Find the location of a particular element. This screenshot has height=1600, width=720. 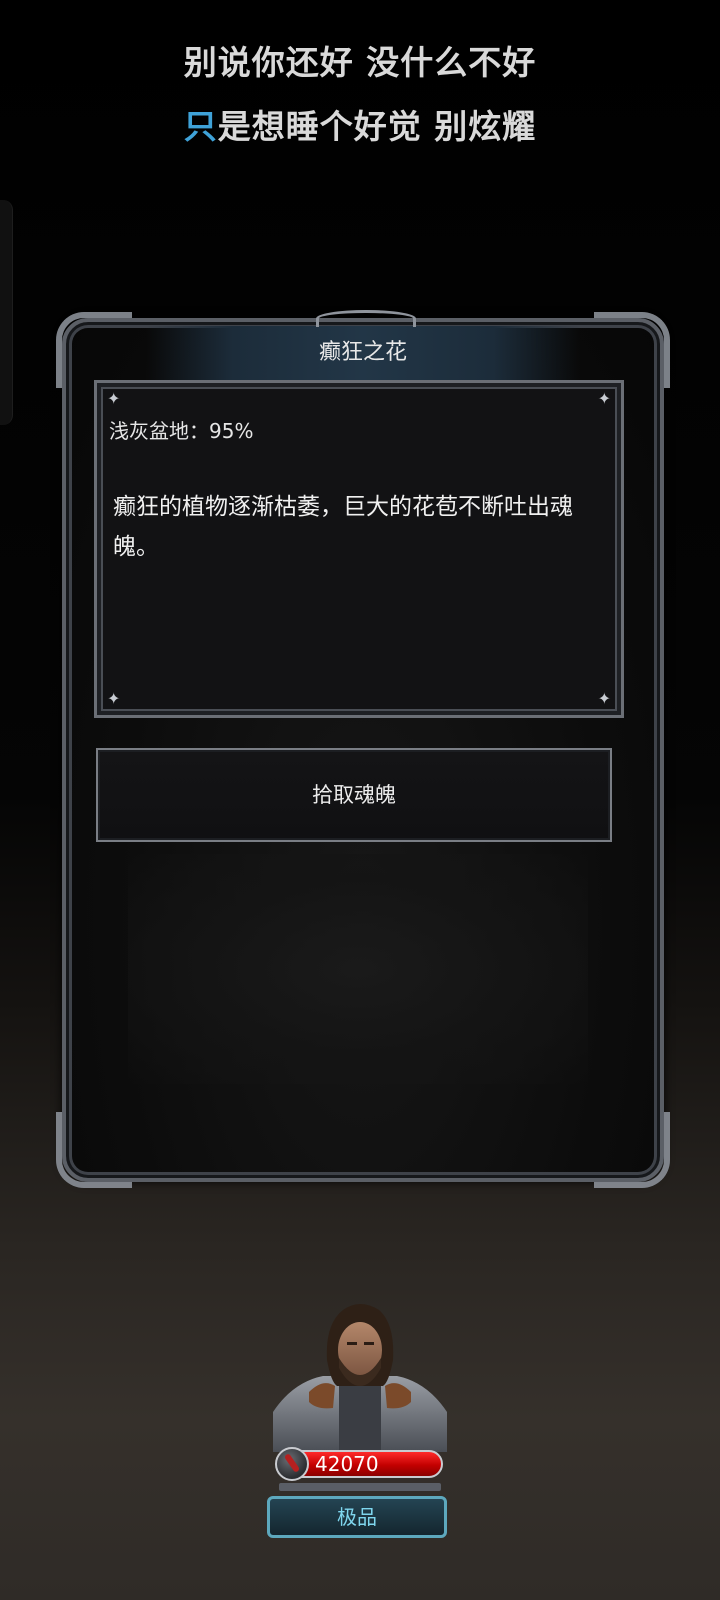

experience-bar is located at coordinates (360, 1487).